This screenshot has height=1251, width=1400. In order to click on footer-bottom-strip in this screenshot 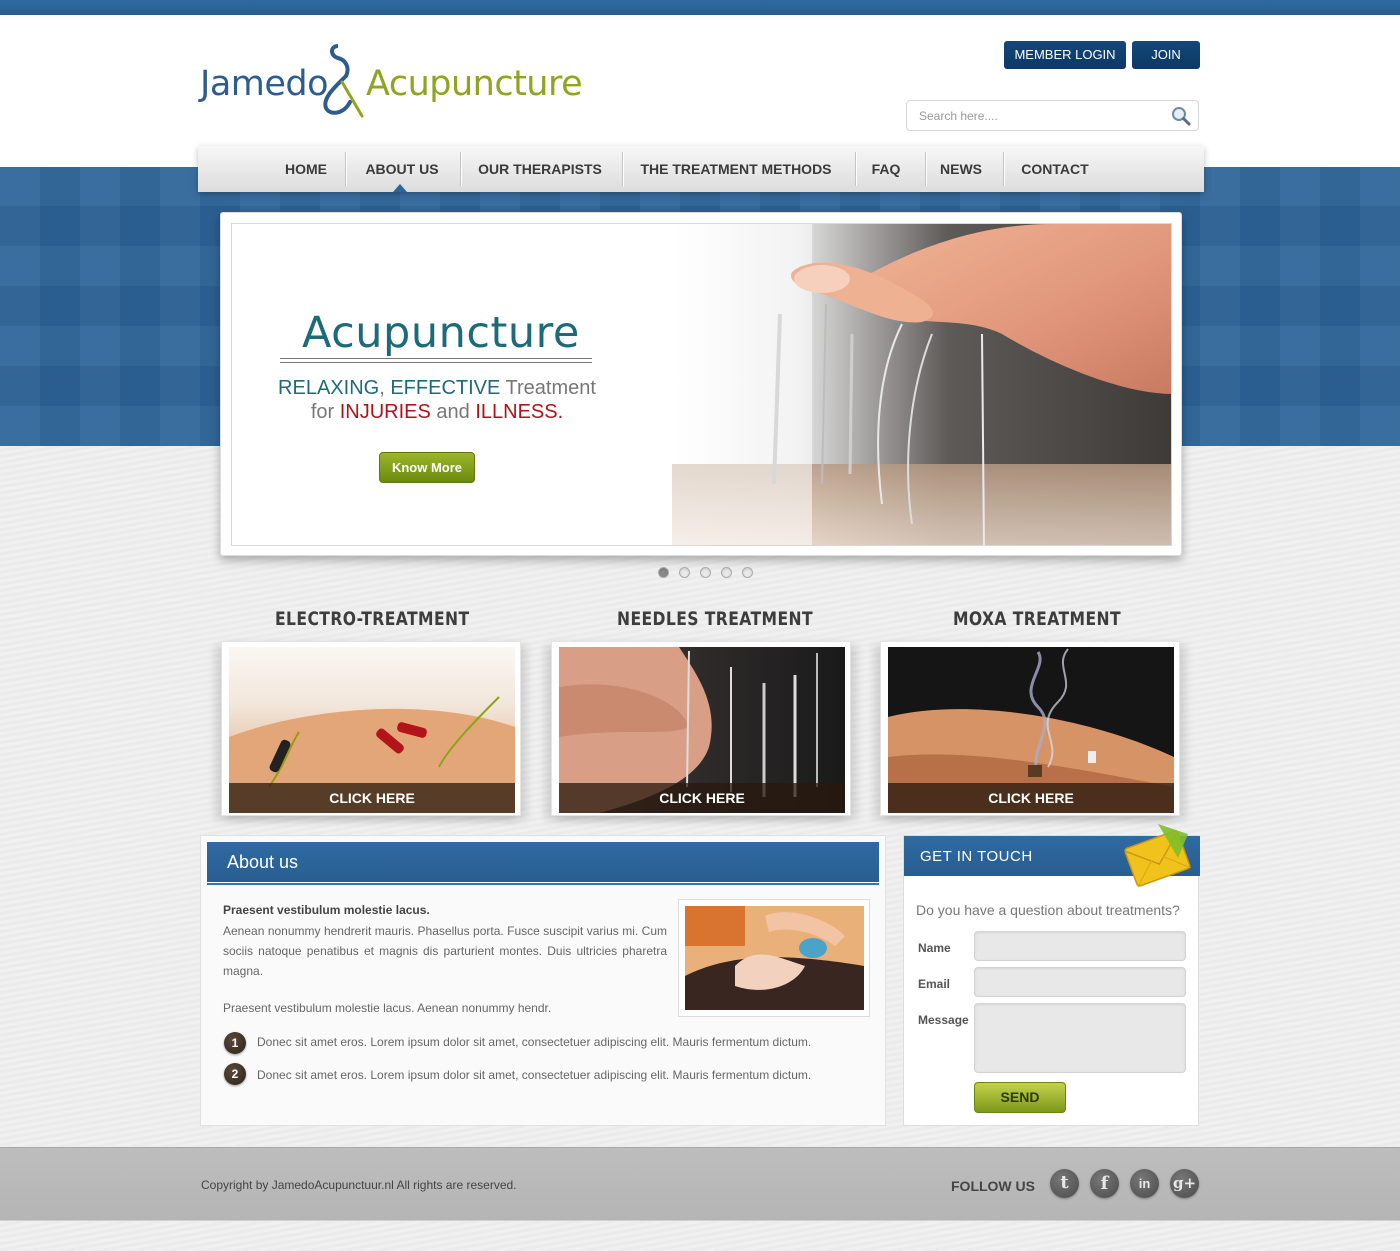, I will do `click(700, 1235)`.